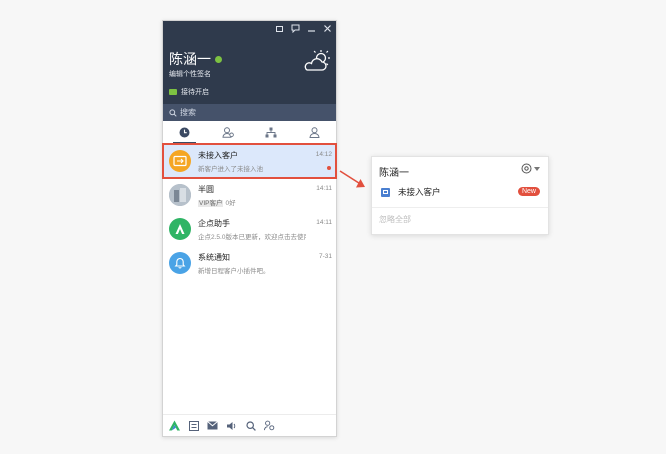 This screenshot has width=666, height=454. I want to click on notification-popup: 陈涵一 未接入客户 New 忽略全部, so click(460, 195).